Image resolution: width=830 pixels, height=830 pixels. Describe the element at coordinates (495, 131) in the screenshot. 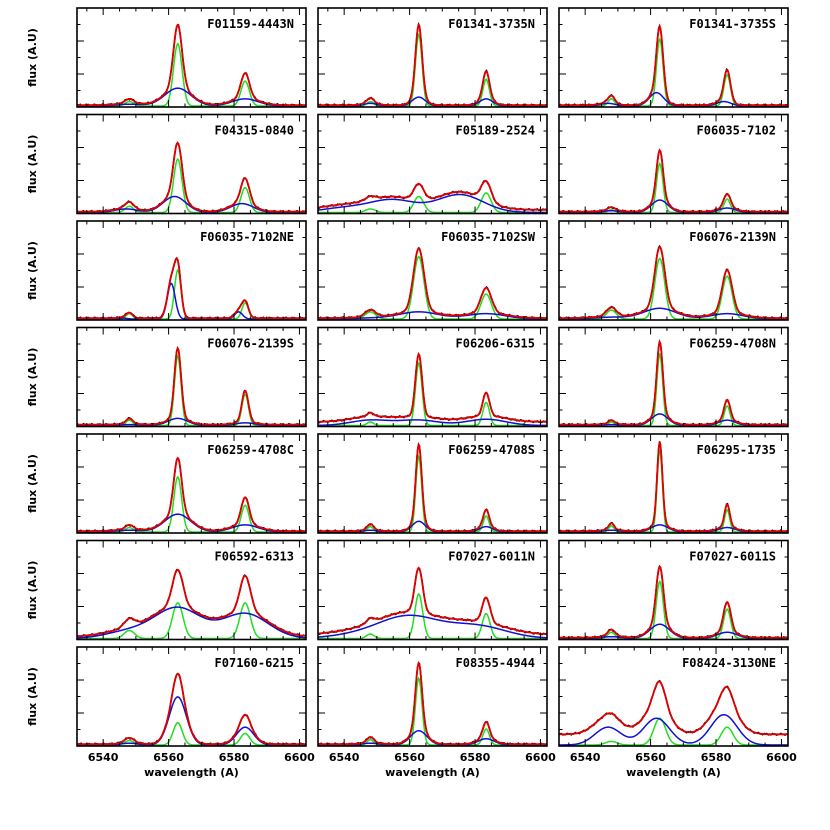

I see `panel-label: F05189-2524` at that location.